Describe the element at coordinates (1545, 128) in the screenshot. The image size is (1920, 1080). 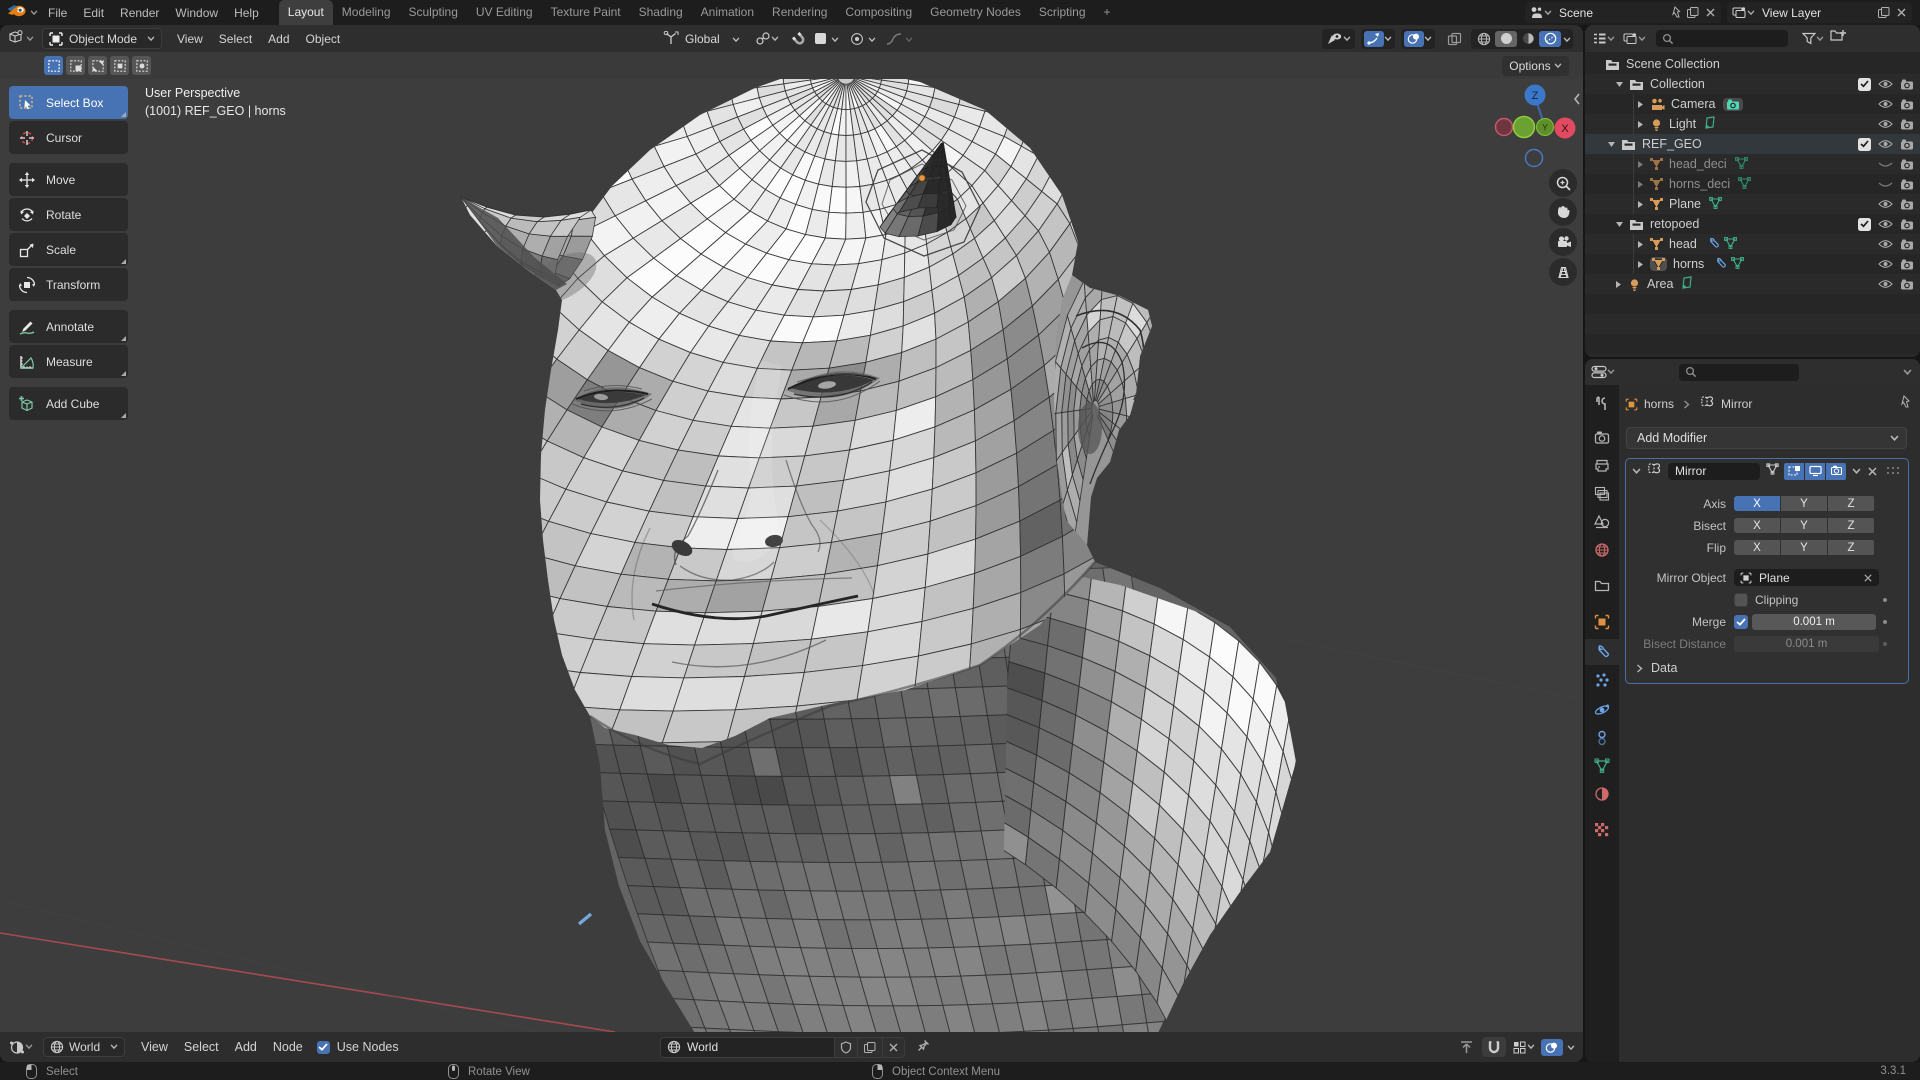
I see `svg-text: Y` at that location.